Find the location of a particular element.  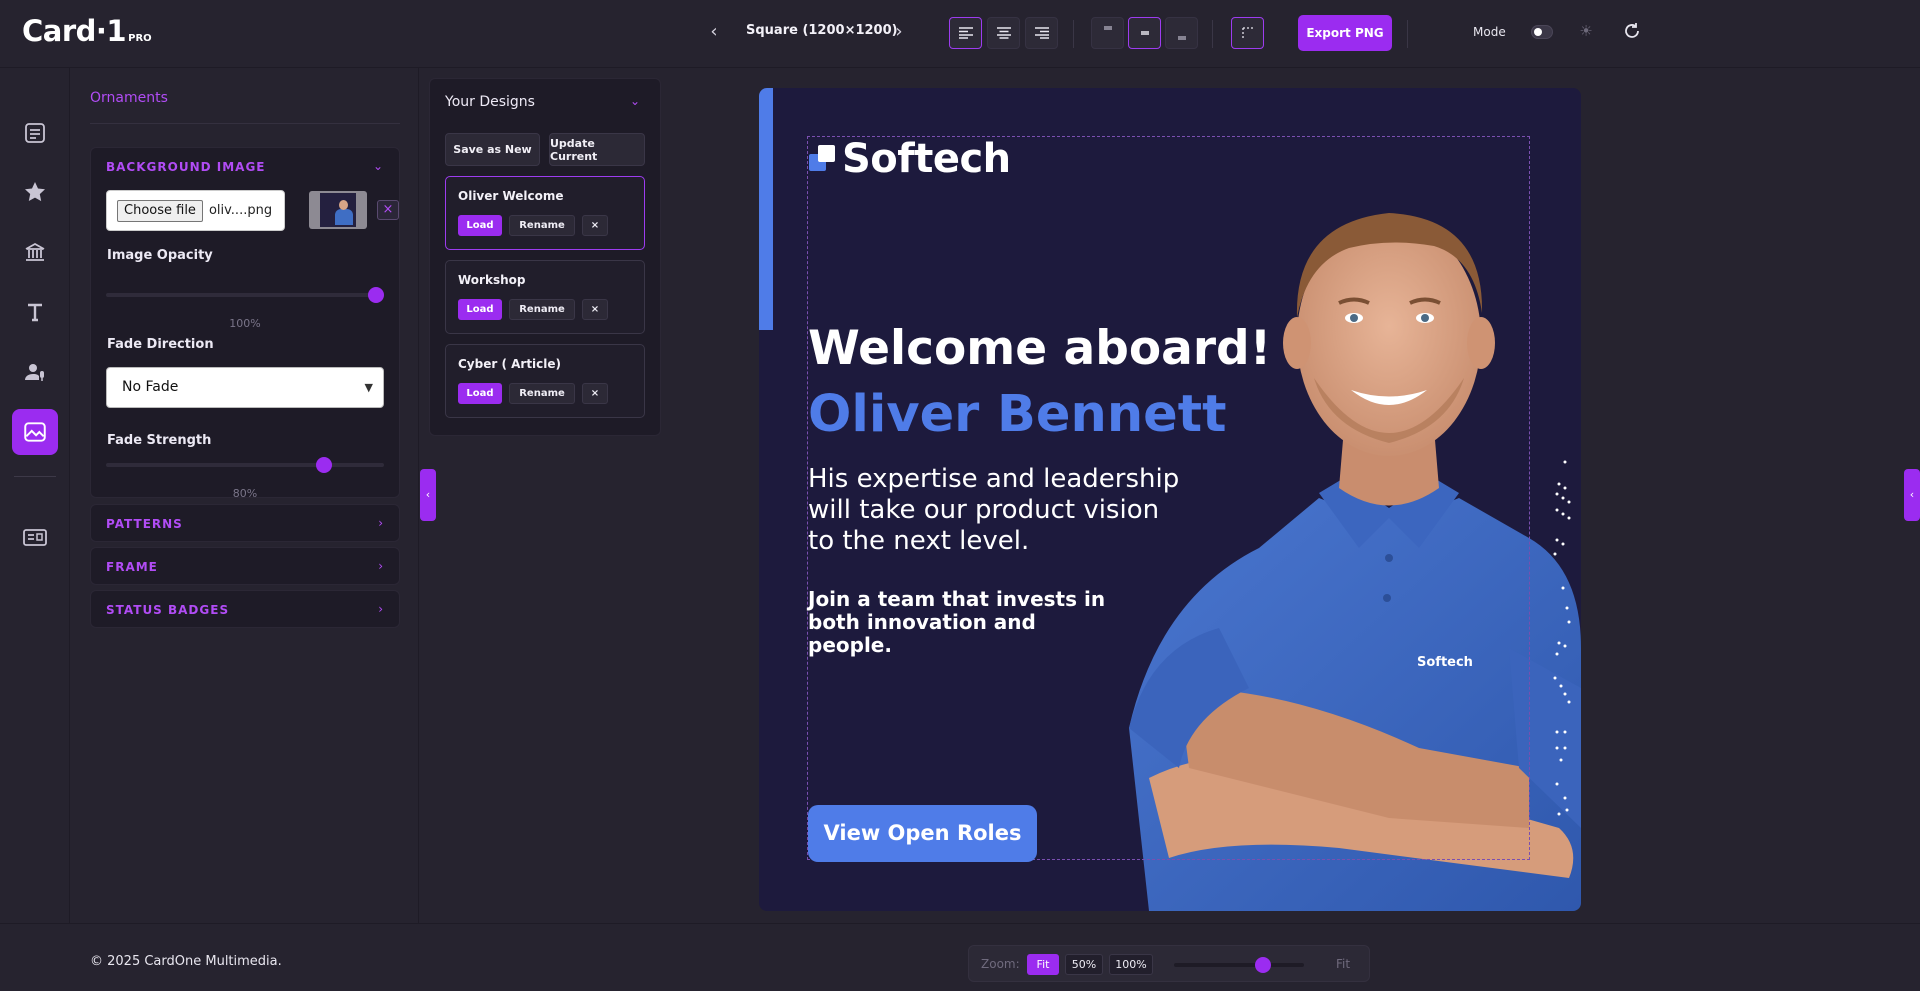

design-name: Workshop is located at coordinates (492, 280).